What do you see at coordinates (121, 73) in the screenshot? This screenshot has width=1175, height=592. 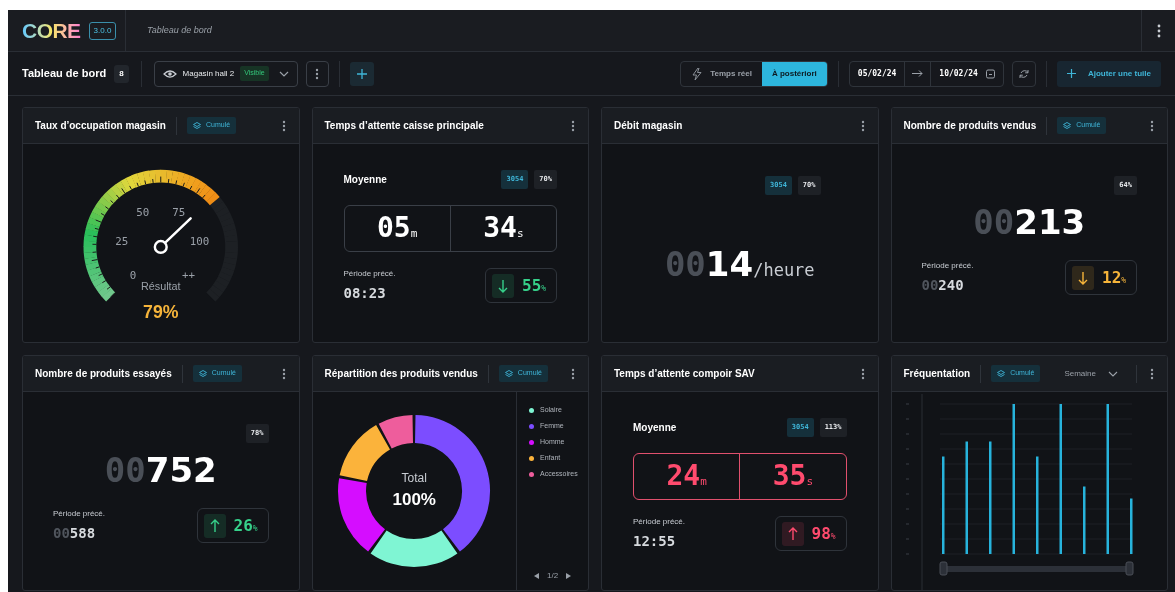 I see `count-badge: 8` at bounding box center [121, 73].